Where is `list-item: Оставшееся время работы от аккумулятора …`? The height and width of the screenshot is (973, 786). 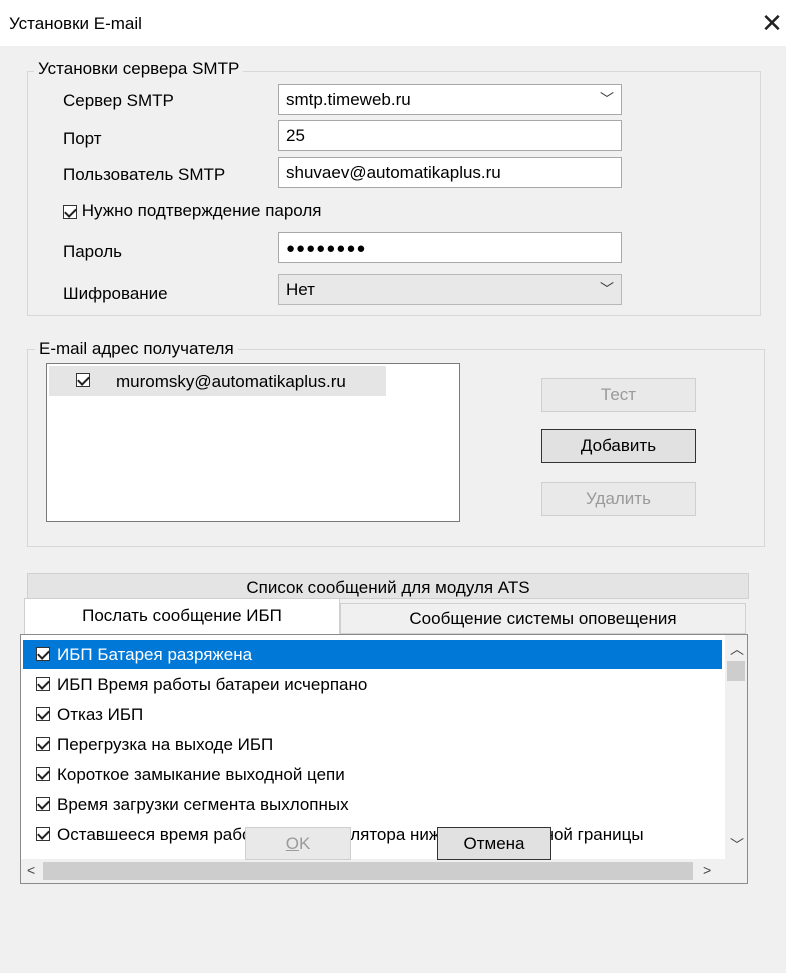 list-item: Оставшееся время работы от аккумулятора … is located at coordinates (372, 834).